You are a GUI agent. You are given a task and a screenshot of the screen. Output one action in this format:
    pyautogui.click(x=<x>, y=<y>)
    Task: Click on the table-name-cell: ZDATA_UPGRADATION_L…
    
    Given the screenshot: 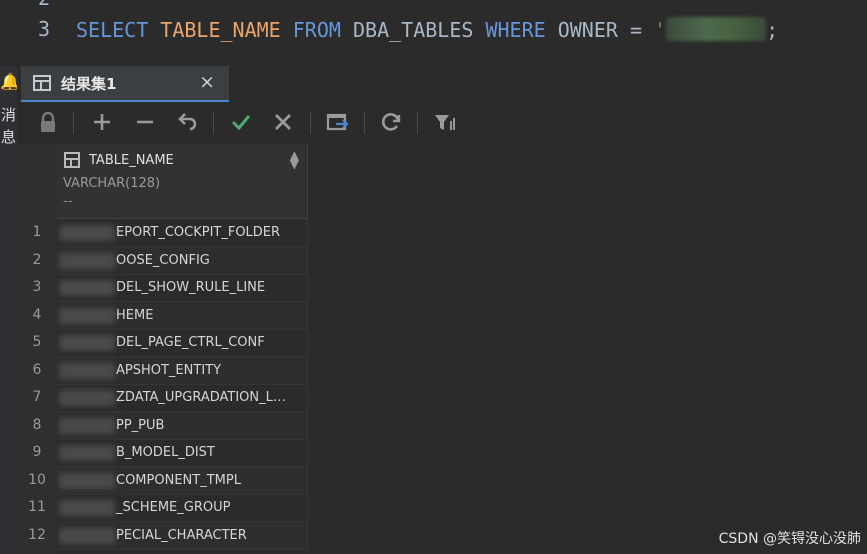 What is the action you would take?
    pyautogui.click(x=182, y=398)
    